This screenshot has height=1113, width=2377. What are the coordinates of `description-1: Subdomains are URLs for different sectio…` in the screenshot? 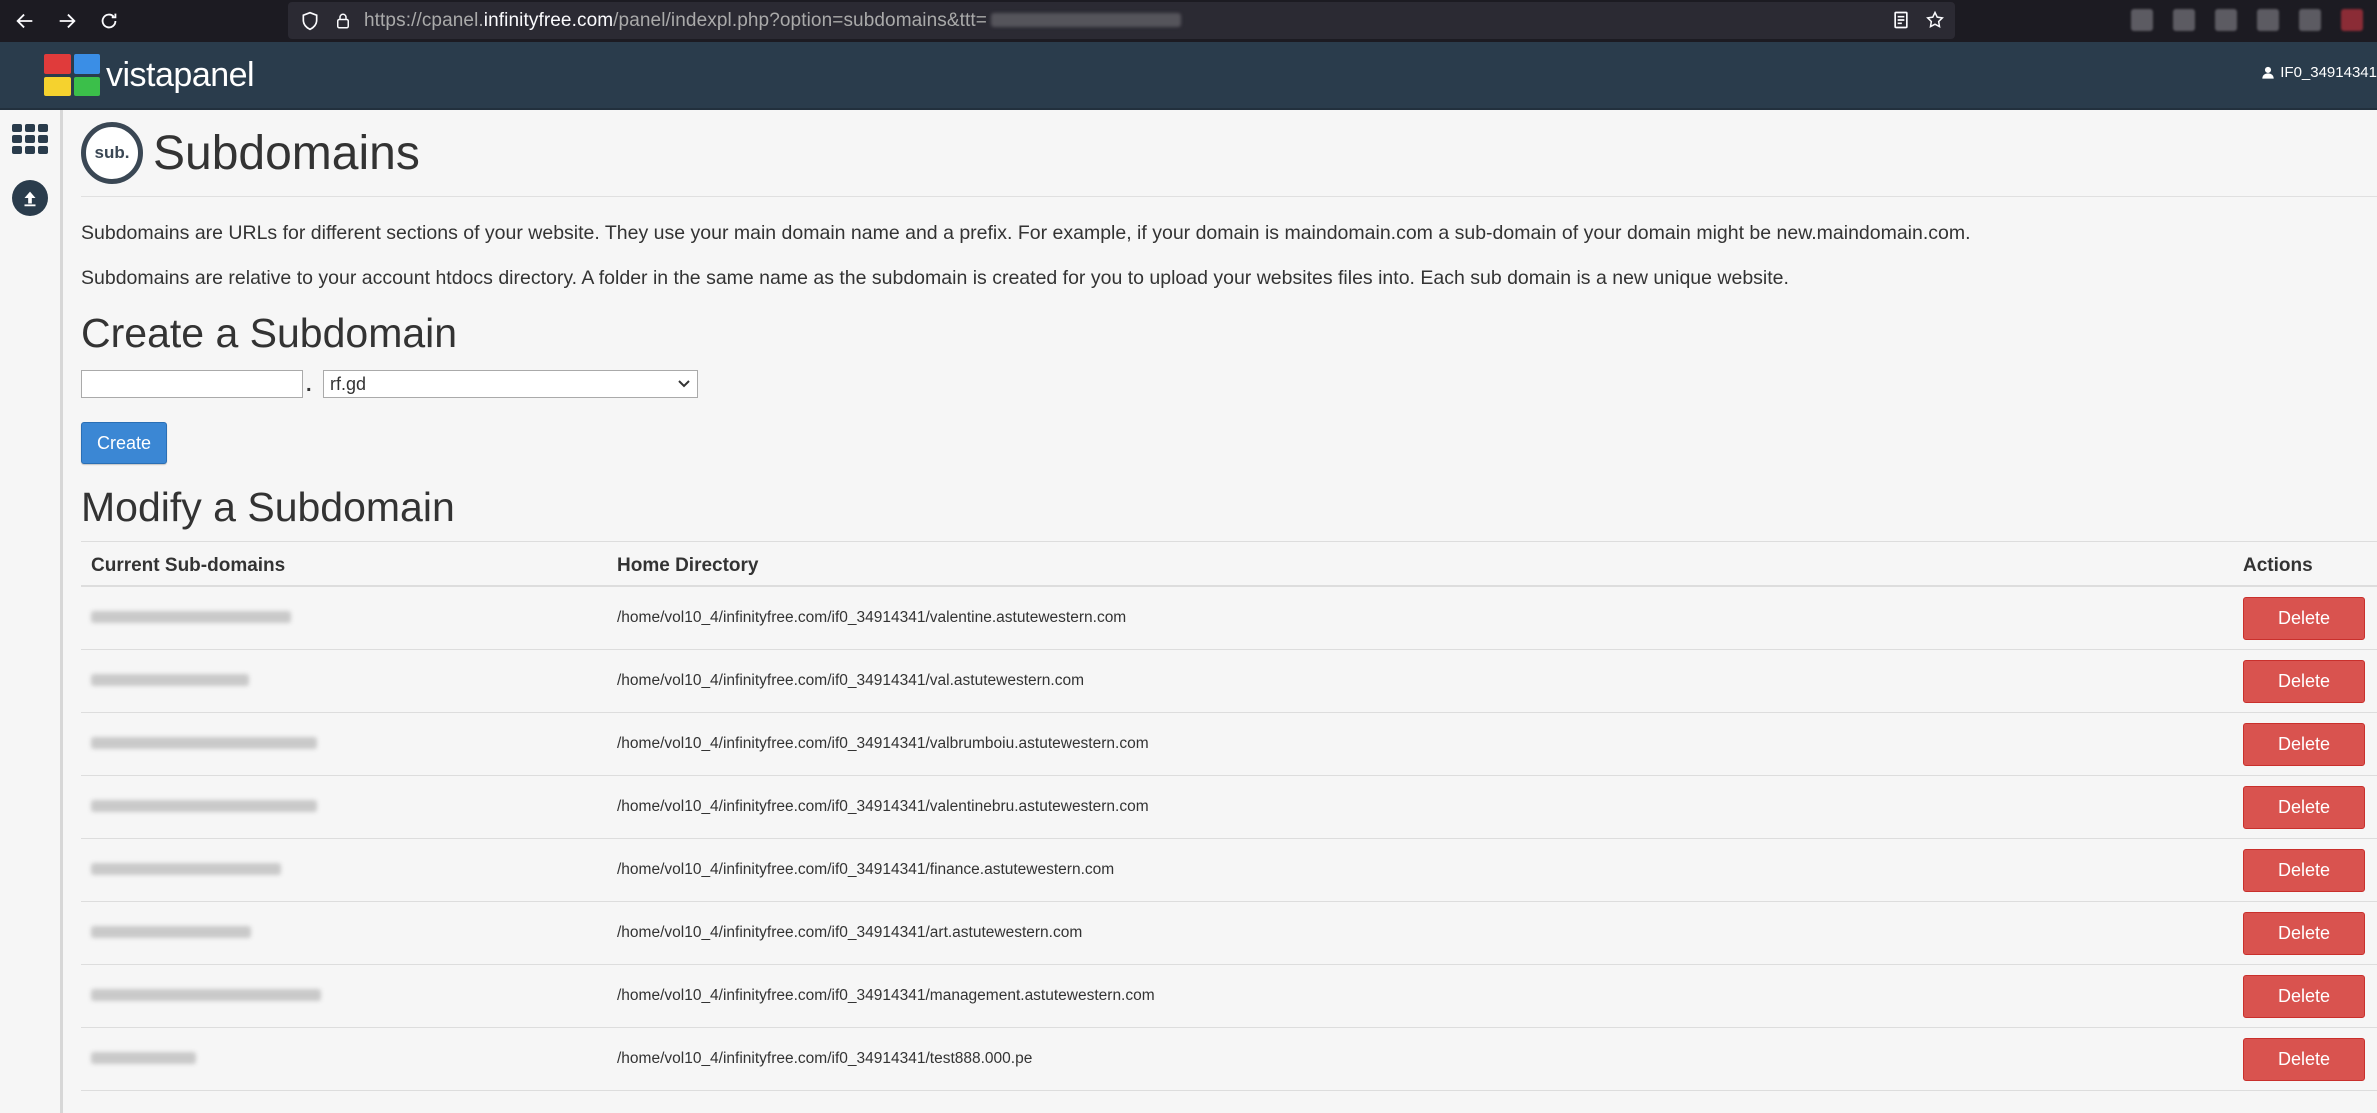 It's located at (1026, 233).